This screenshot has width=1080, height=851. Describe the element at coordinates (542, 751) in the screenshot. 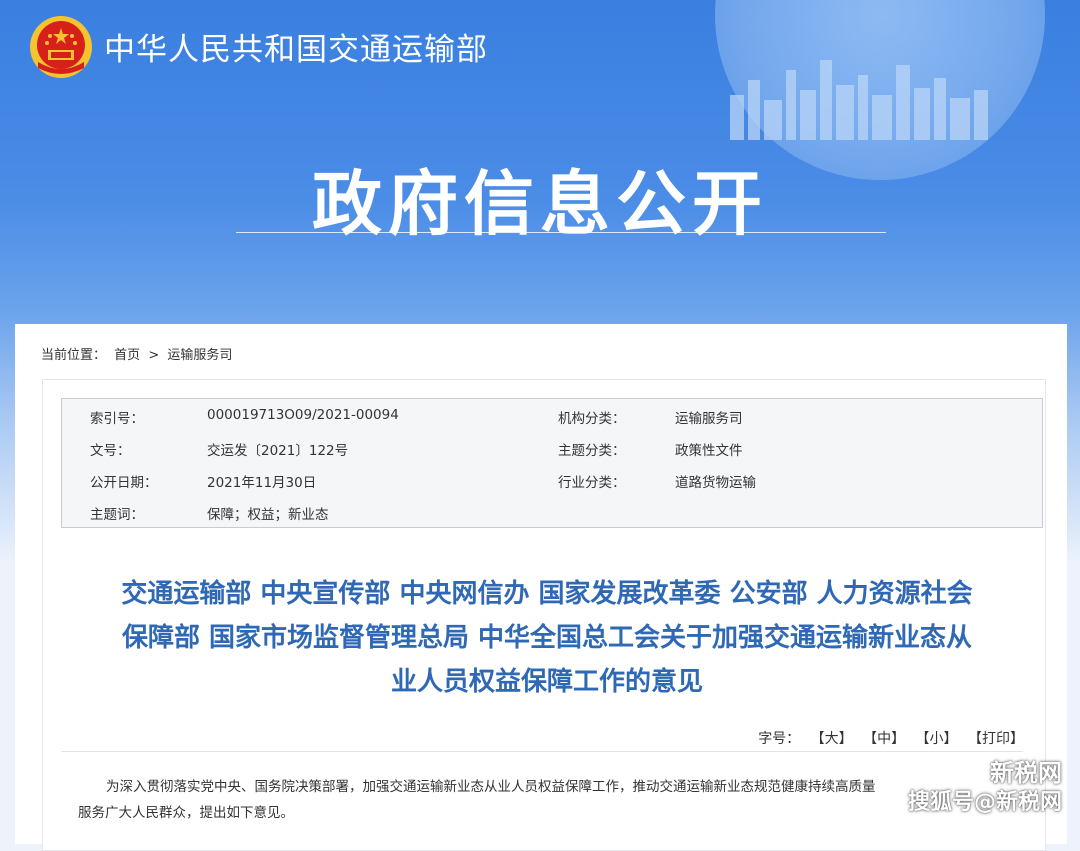

I see `content-divider` at that location.